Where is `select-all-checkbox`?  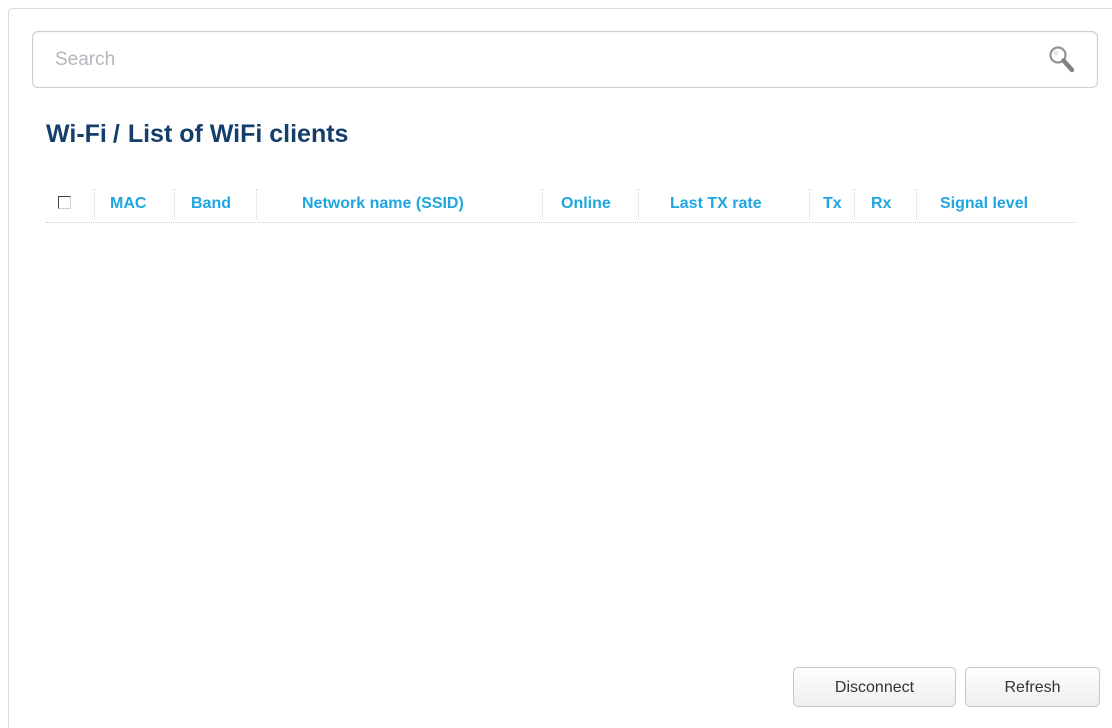 select-all-checkbox is located at coordinates (64, 202).